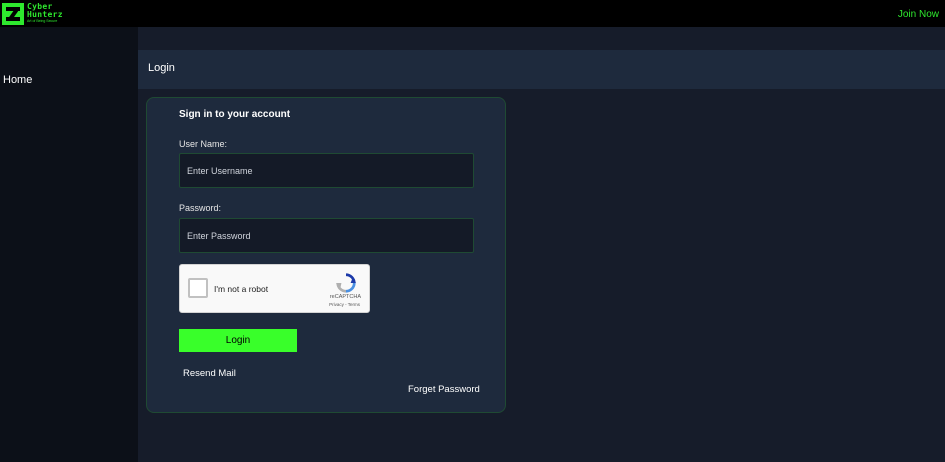 The height and width of the screenshot is (462, 945). Describe the element at coordinates (241, 289) in the screenshot. I see `recaptcha-label: I'm not a robot` at that location.